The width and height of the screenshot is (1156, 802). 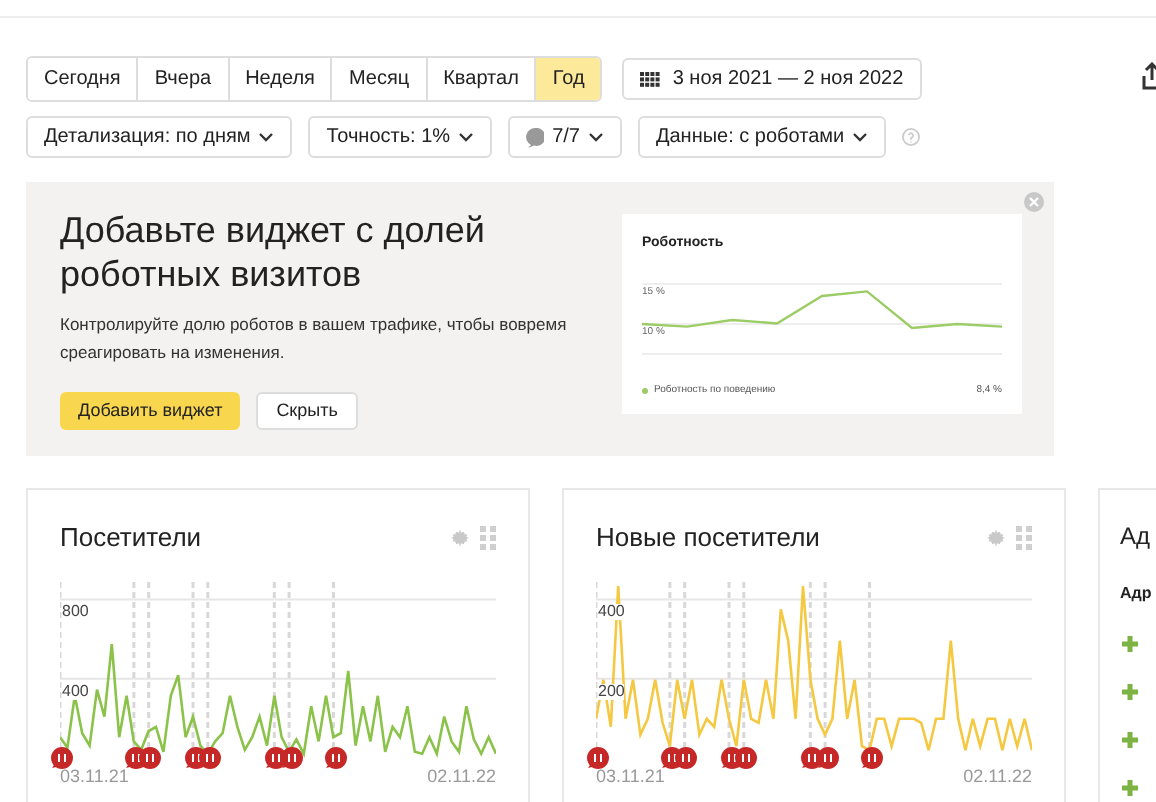 What do you see at coordinates (75, 612) in the screenshot?
I see `axis-label: 800` at bounding box center [75, 612].